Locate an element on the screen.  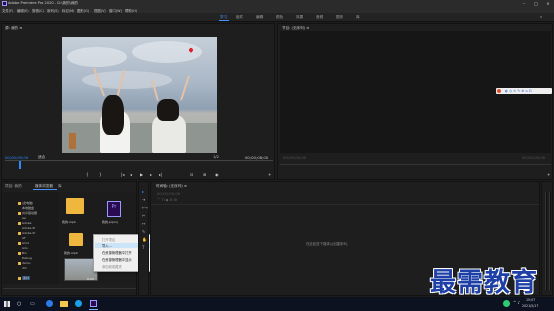
play-icon: ▶ is located at coordinates (141, 174).